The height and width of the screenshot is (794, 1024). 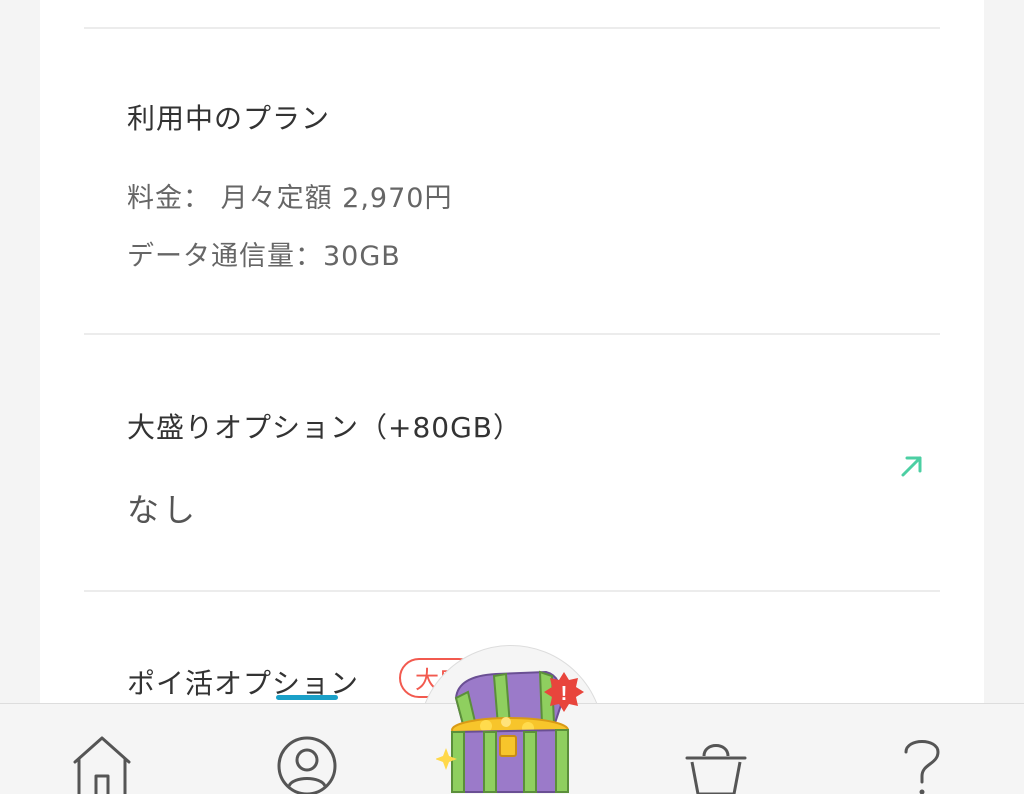 What do you see at coordinates (163, 510) in the screenshot?
I see `large-option-value: なし` at bounding box center [163, 510].